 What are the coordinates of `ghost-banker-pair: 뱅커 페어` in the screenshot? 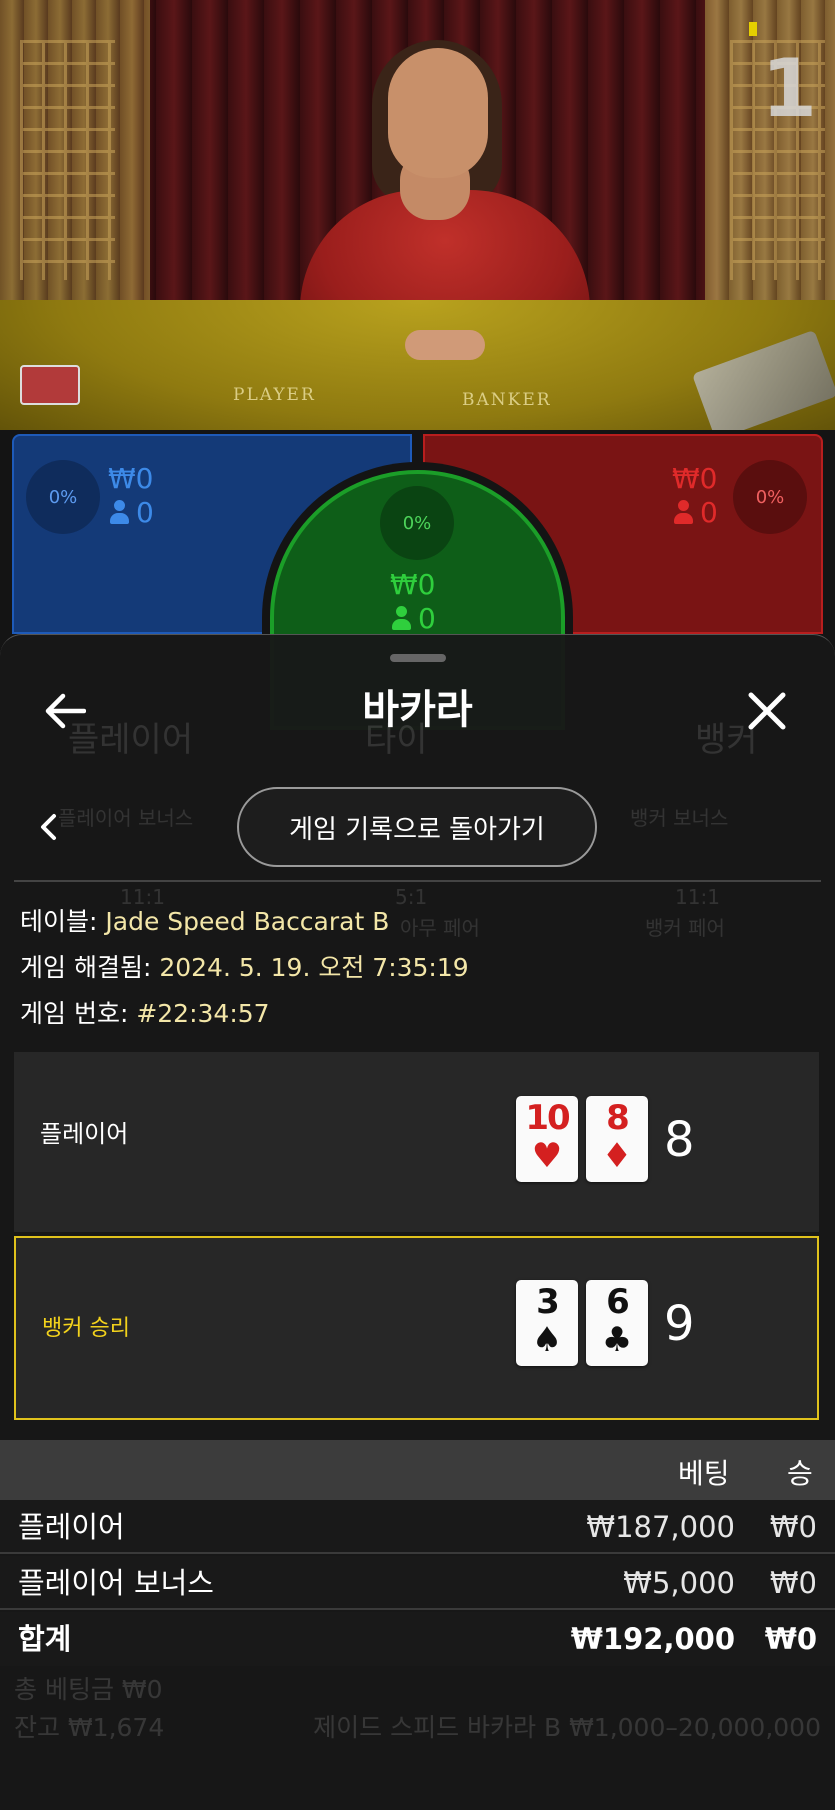 It's located at (685, 928).